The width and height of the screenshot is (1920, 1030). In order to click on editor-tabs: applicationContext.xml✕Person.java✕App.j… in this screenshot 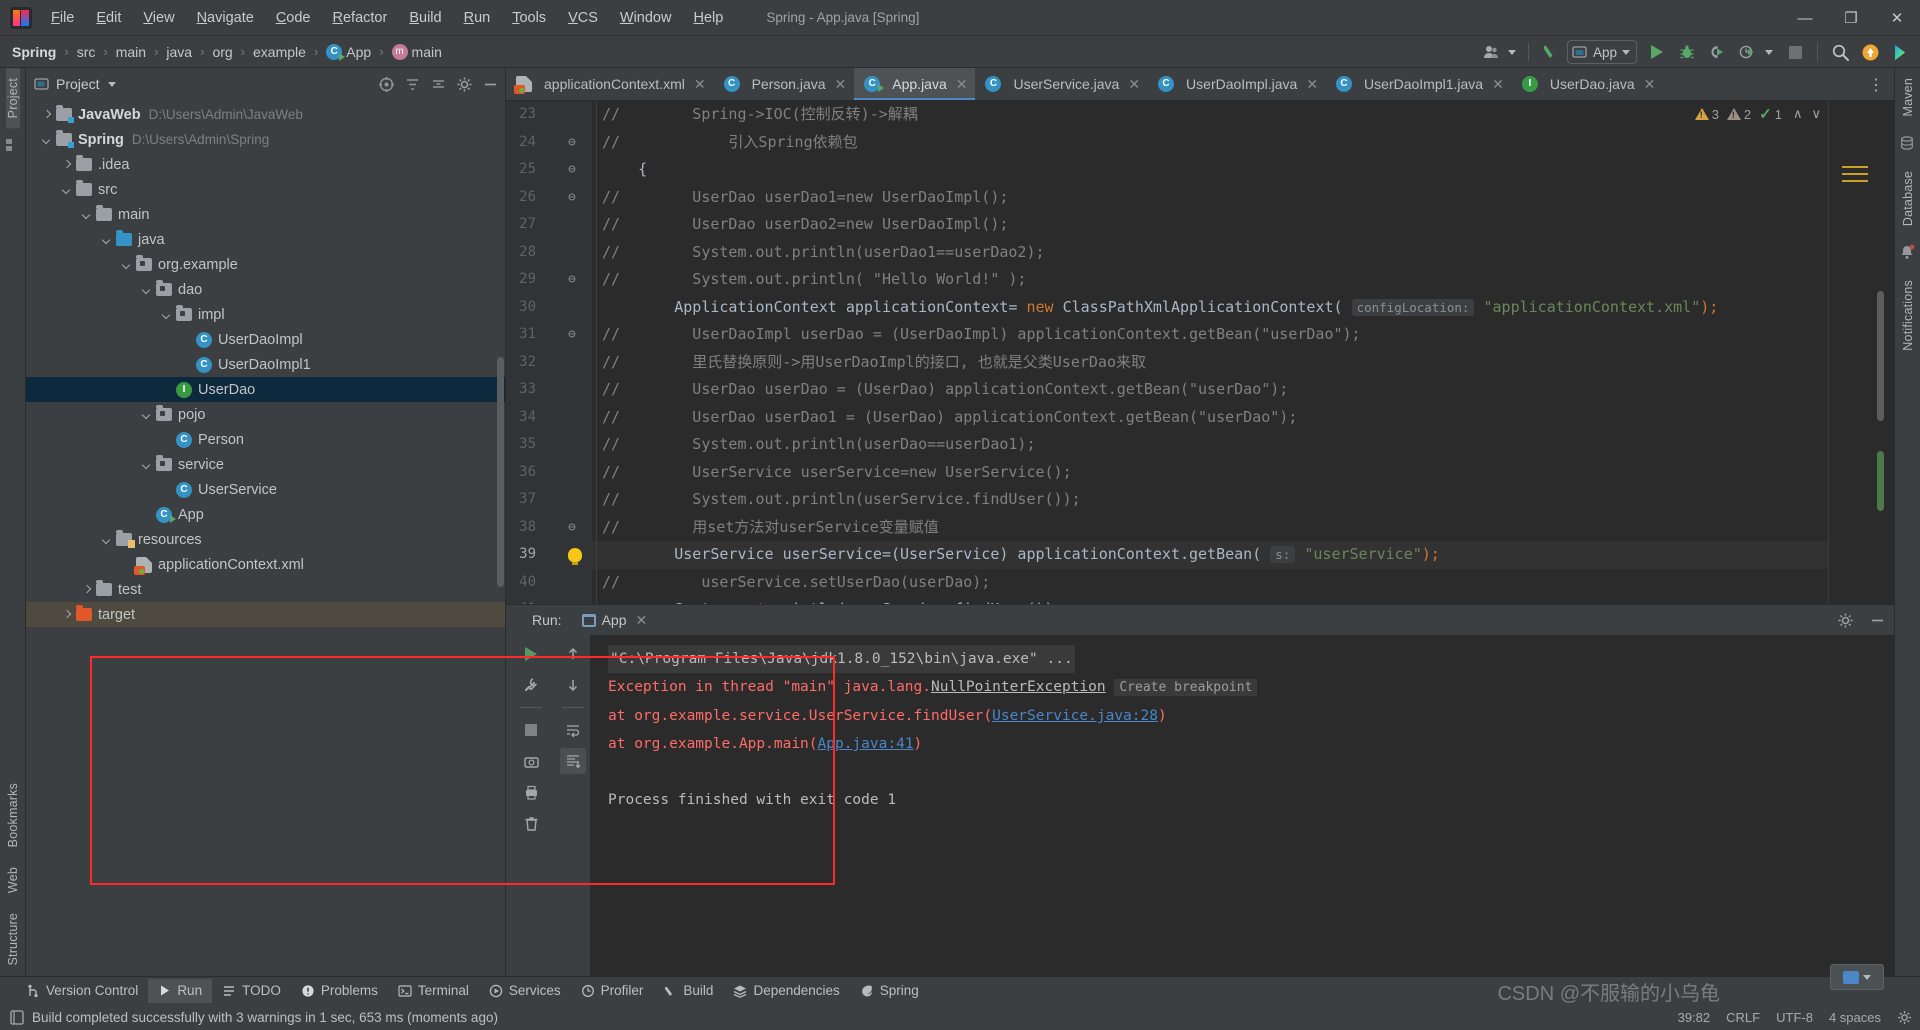, I will do `click(1200, 84)`.